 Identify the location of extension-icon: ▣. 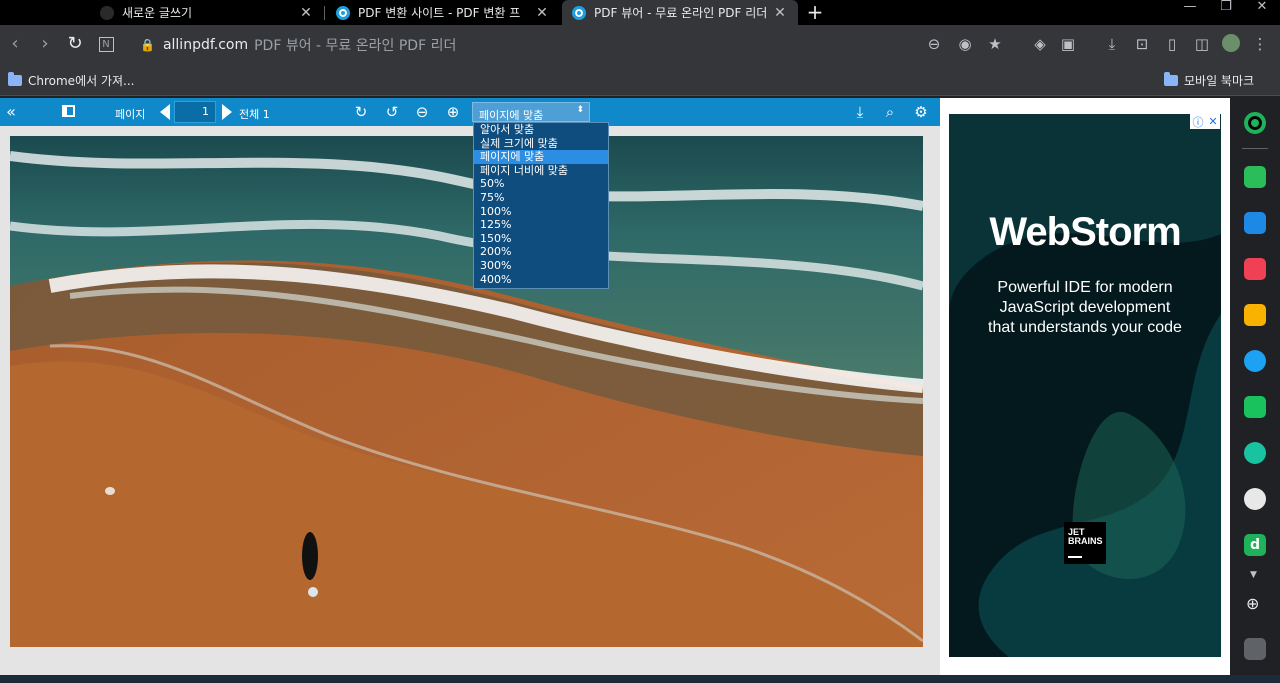
(1068, 44).